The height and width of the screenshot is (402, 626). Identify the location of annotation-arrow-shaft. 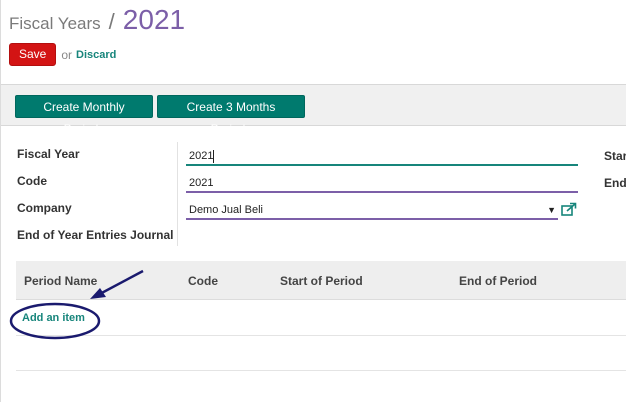
(119, 283).